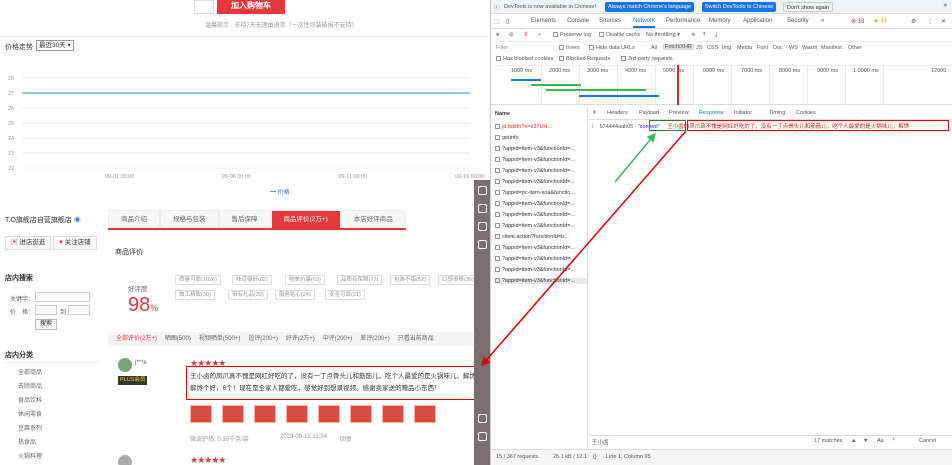  I want to click on red-arrow, so click(584, 248).